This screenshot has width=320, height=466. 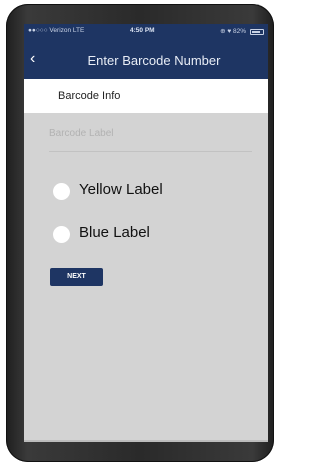 I want to click on radio-option-blue-label: Blue Label, so click(x=150, y=233).